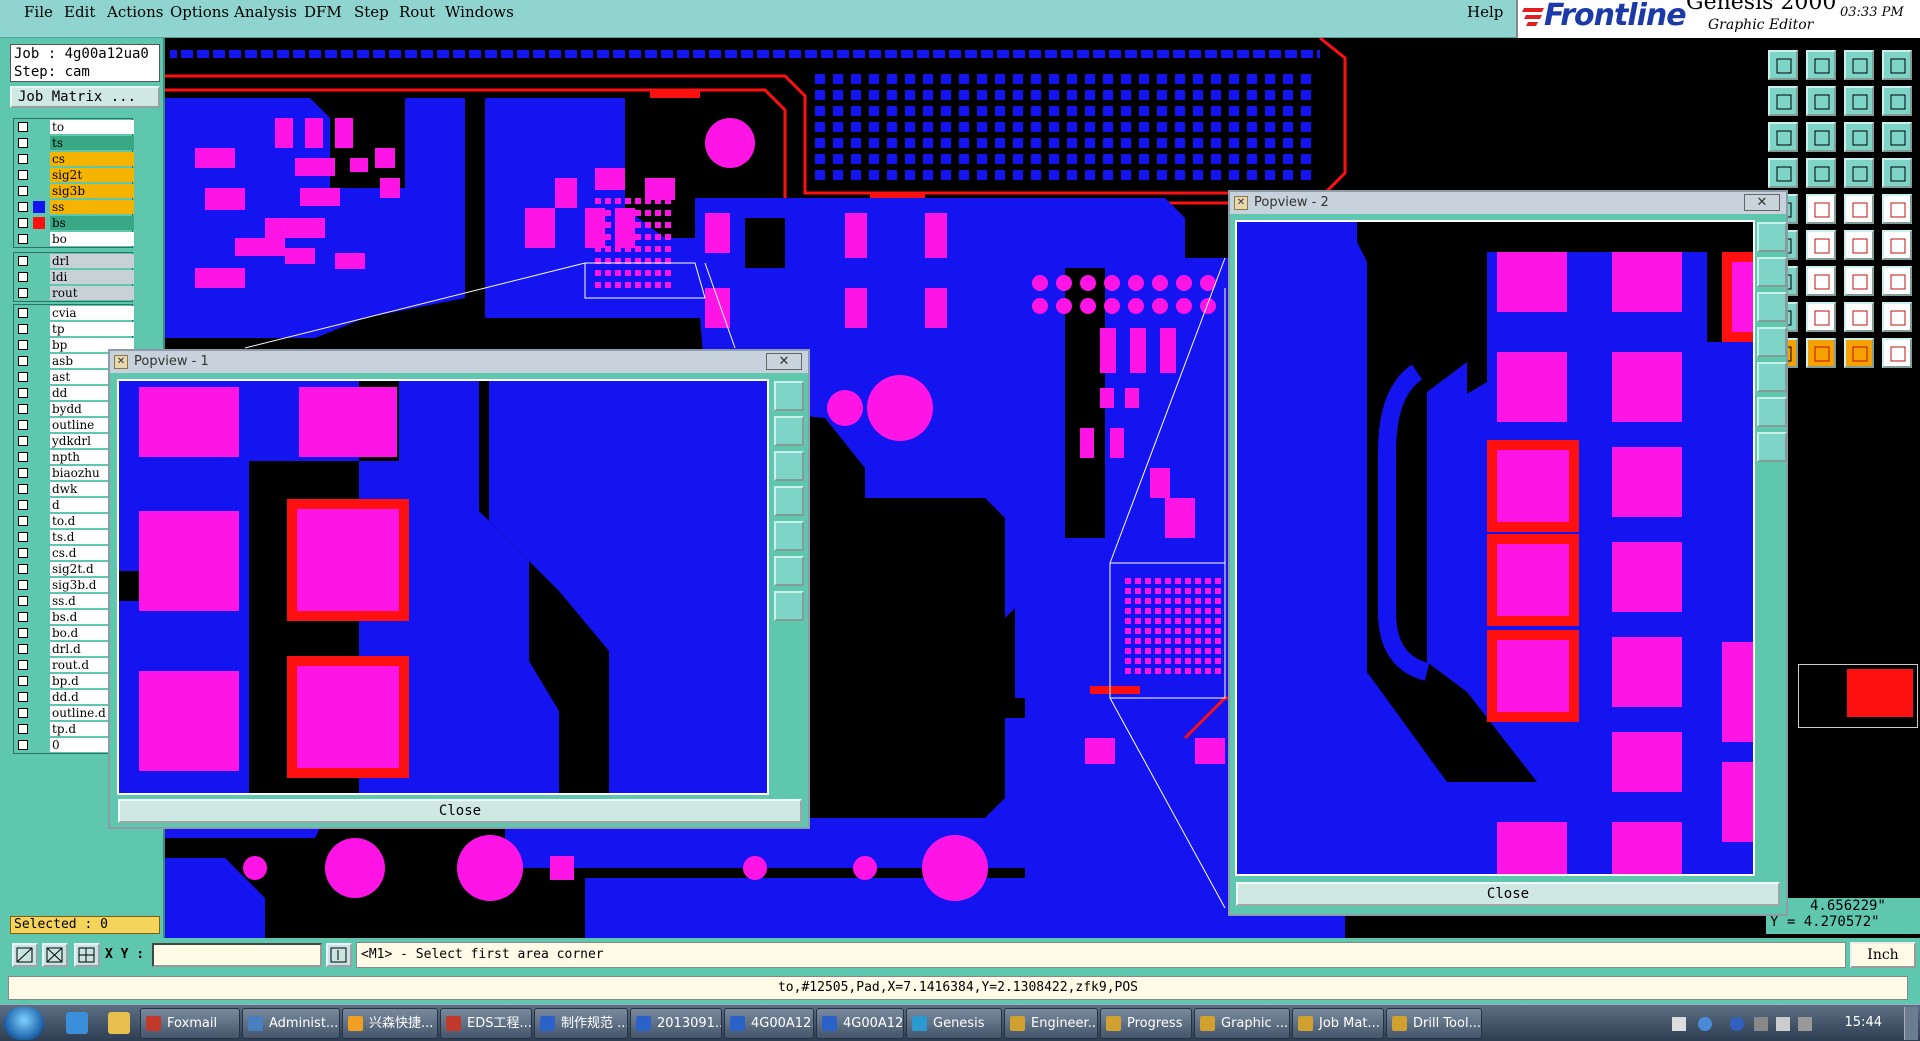 The image size is (1920, 1041). Describe the element at coordinates (1859, 281) in the screenshot. I see `stretch-tool-button` at that location.